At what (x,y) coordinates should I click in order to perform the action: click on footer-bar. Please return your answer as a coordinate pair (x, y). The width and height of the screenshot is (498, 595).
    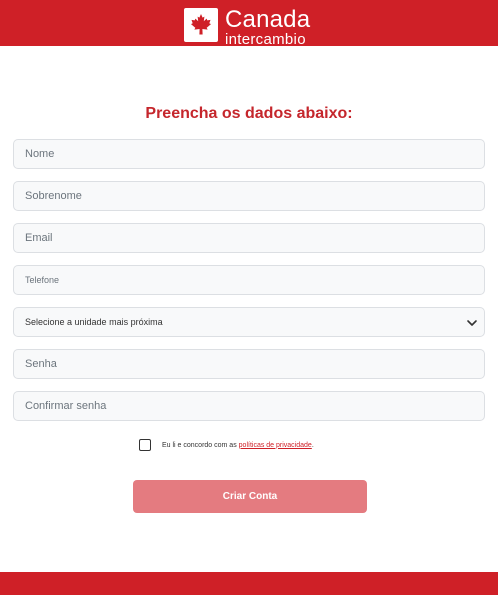
    Looking at the image, I should click on (249, 583).